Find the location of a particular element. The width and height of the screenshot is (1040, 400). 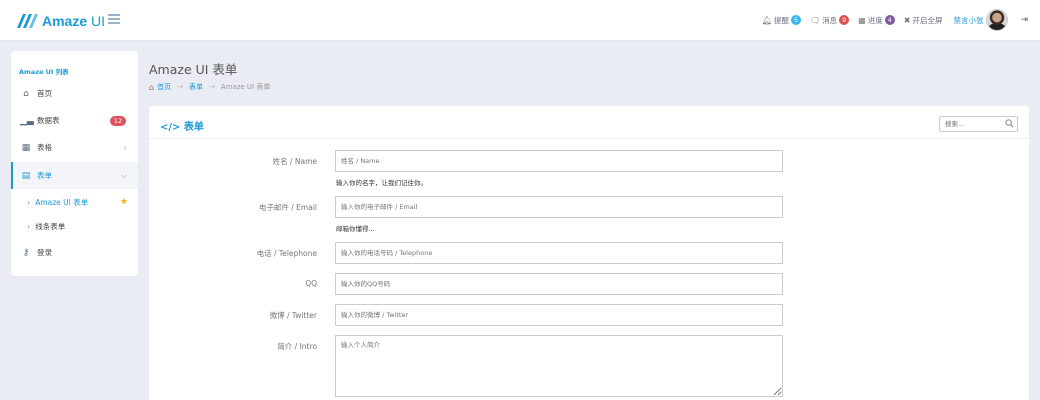

breadcrumb-current: Amaze UI 表单 is located at coordinates (245, 87).